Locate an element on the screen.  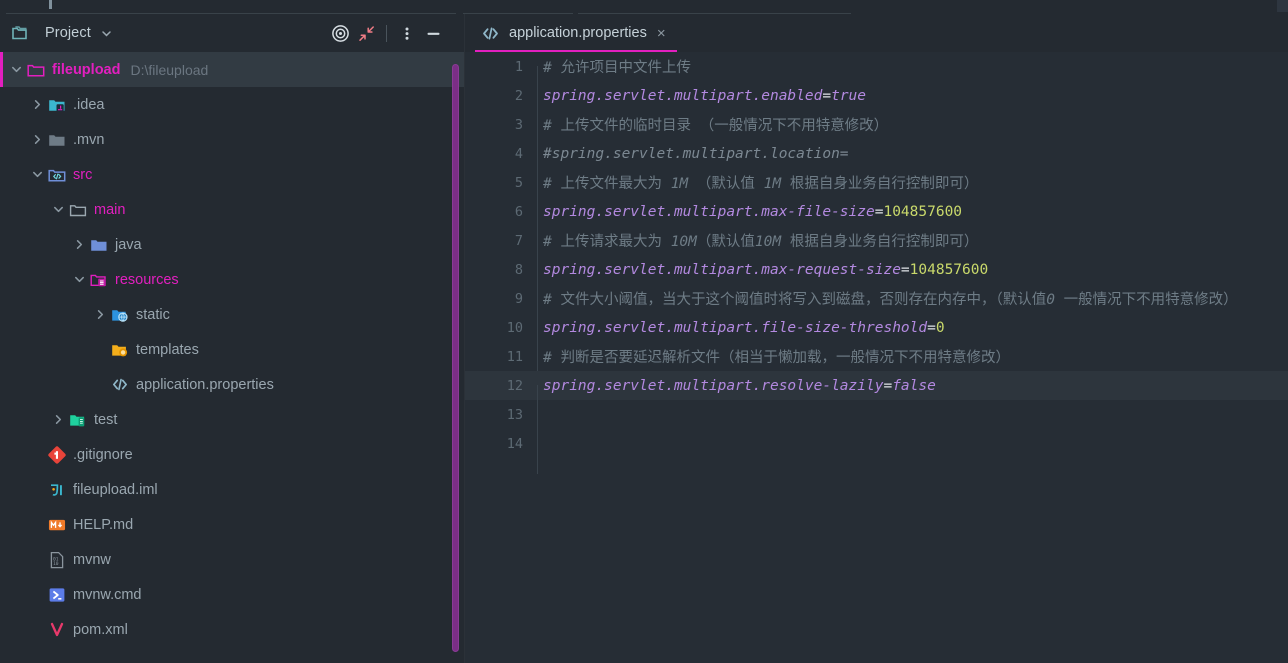
folder-web-icon is located at coordinates (120, 315).